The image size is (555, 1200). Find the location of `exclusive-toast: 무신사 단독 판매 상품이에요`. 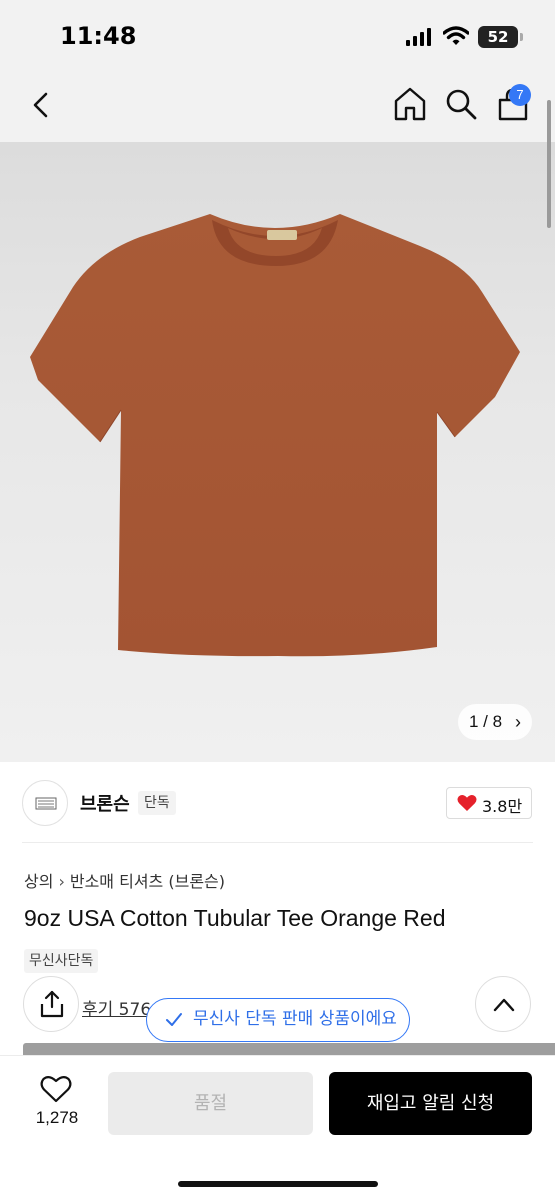

exclusive-toast: 무신사 단독 판매 상품이에요 is located at coordinates (278, 1020).